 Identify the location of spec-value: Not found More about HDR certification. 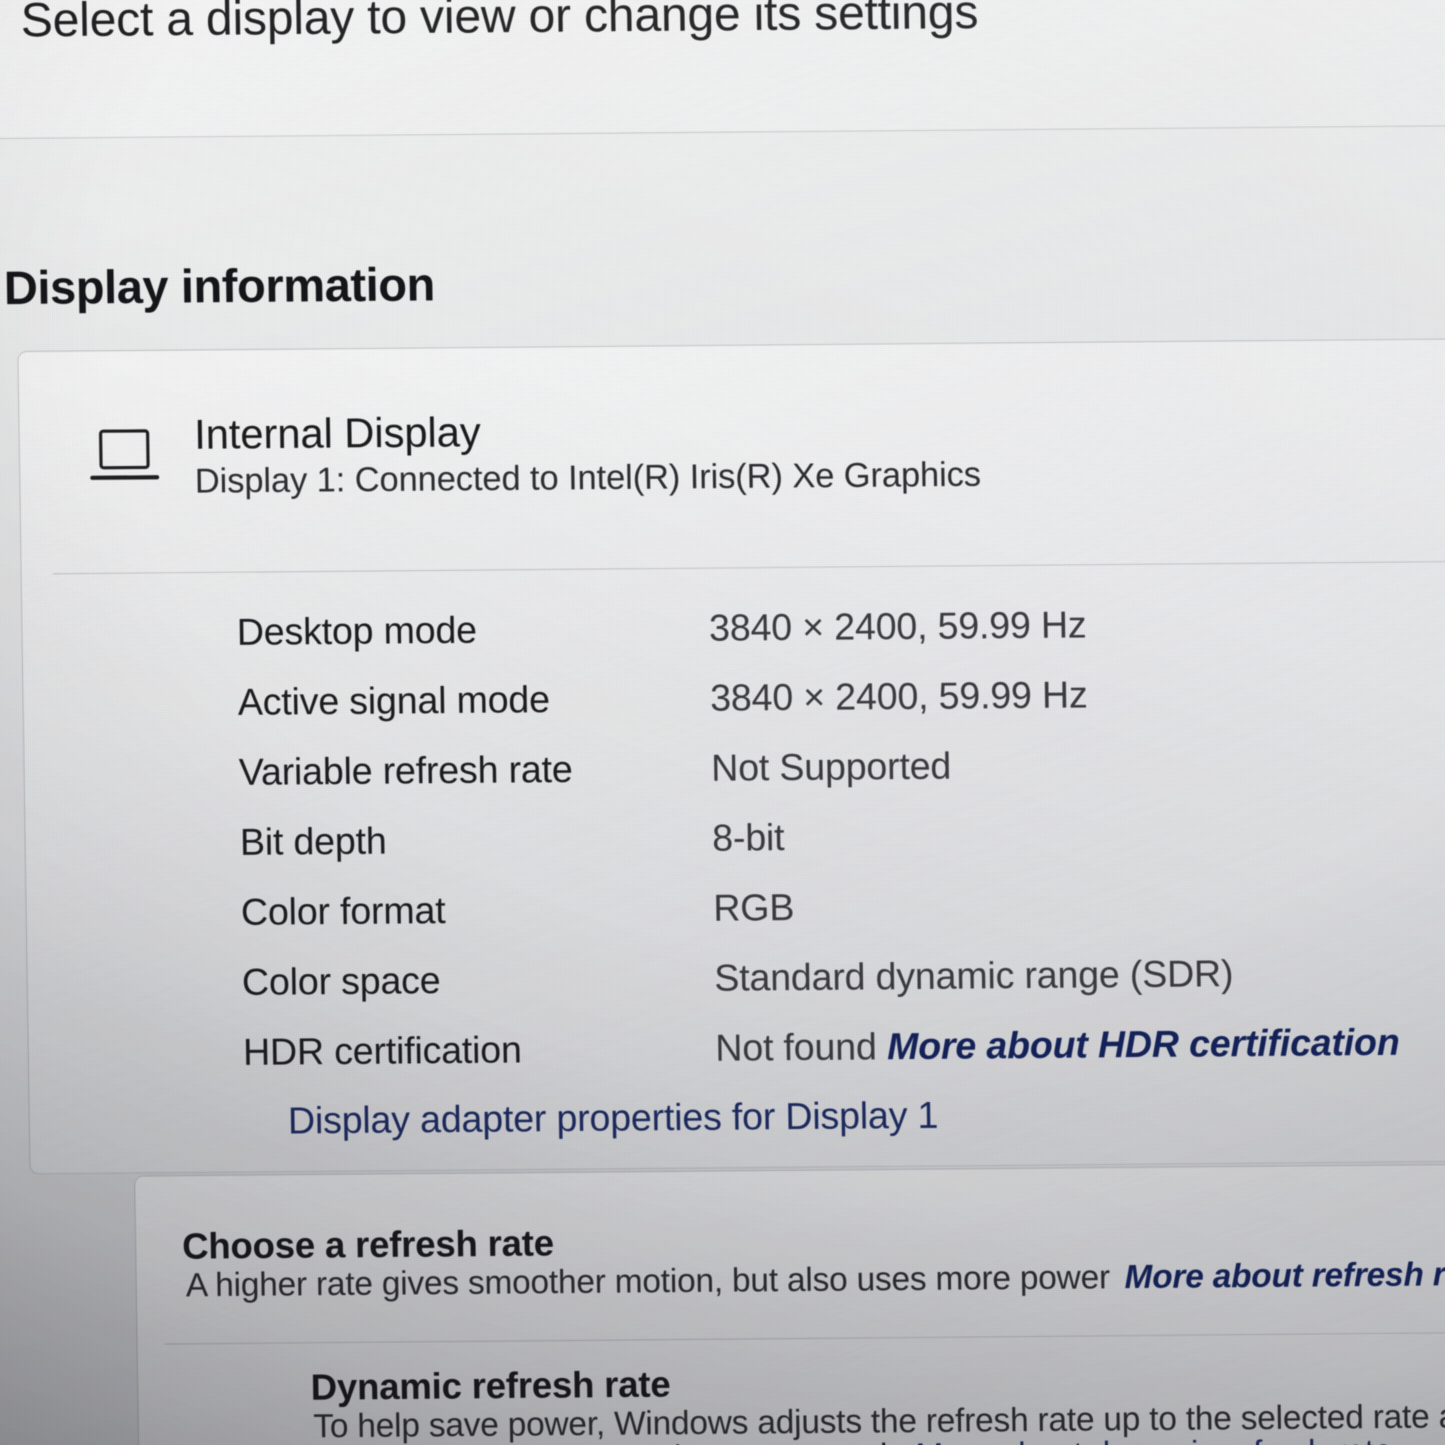
(1057, 1045).